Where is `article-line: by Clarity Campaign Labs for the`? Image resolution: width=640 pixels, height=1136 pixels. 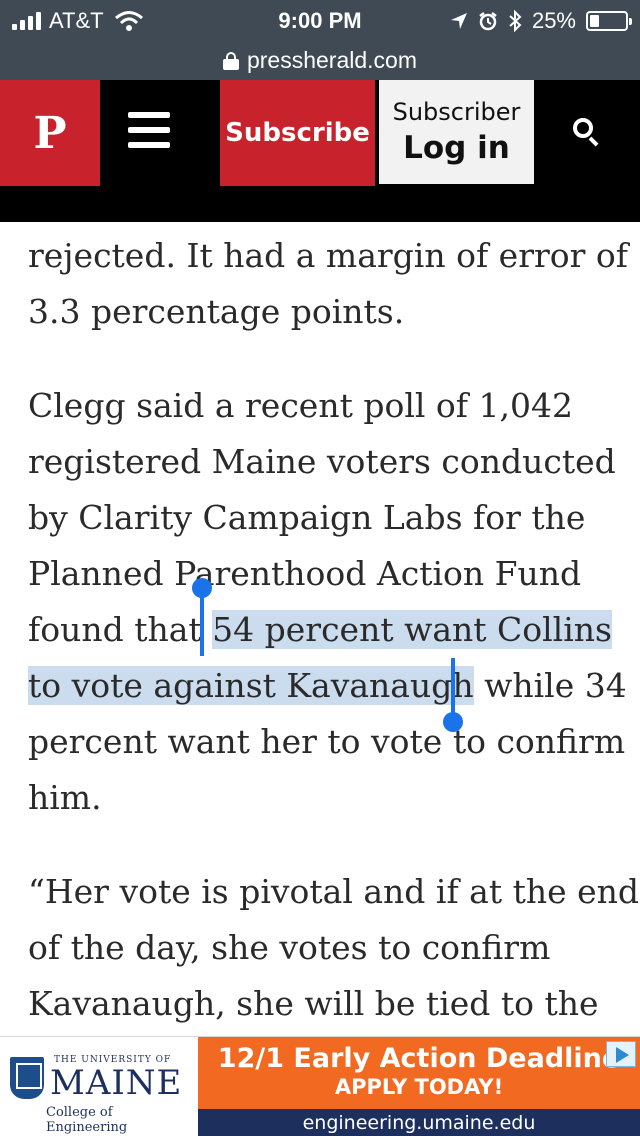
article-line: by Clarity Campaign Labs for the is located at coordinates (307, 517).